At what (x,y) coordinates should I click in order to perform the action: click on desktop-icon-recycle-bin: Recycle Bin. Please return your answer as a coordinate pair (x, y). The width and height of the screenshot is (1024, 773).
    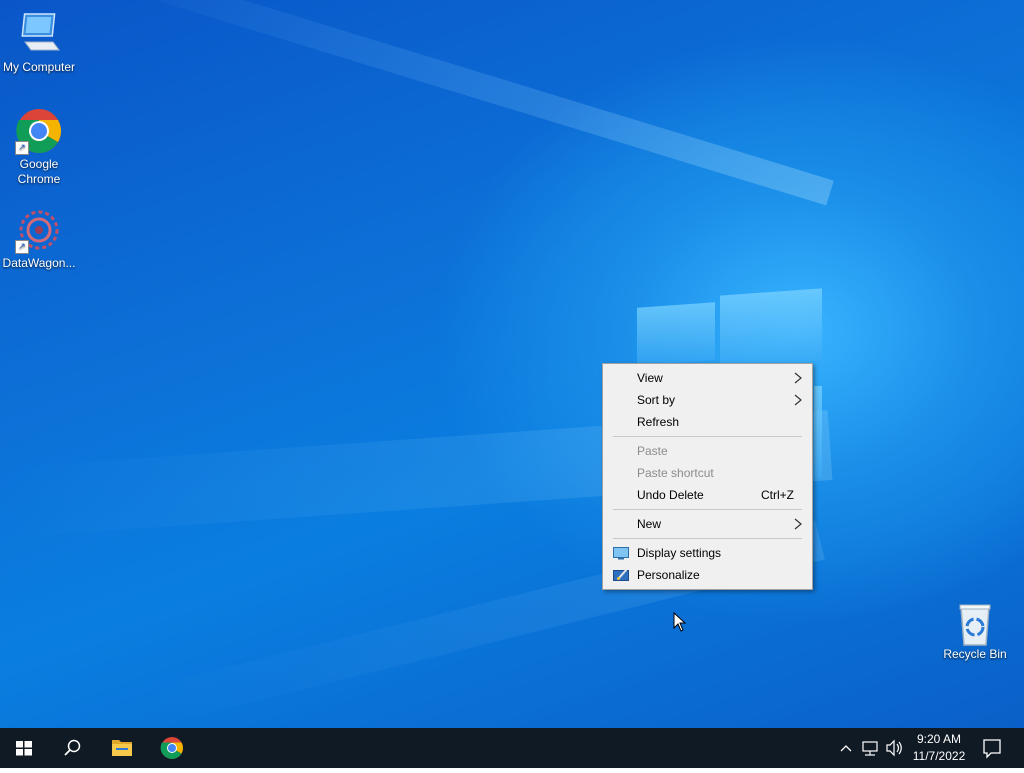
    Looking at the image, I should click on (975, 632).